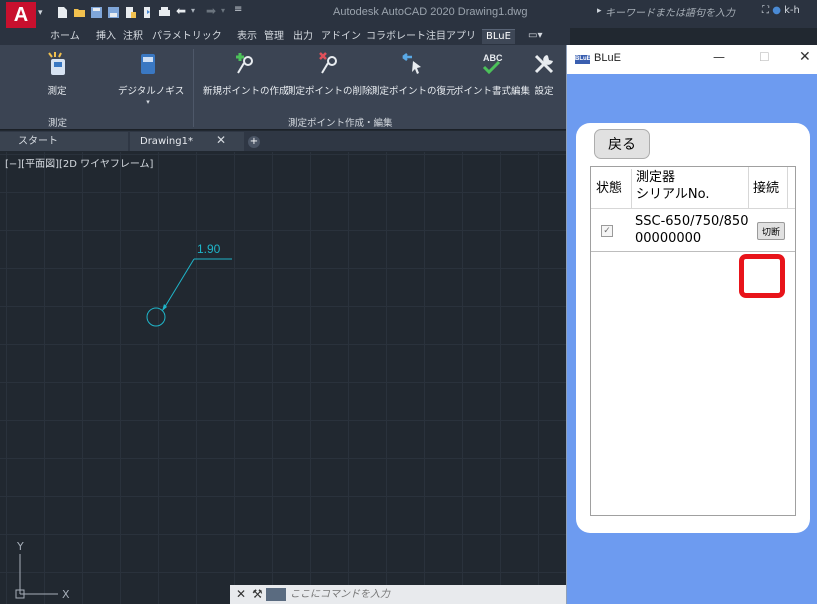 Image resolution: width=817 pixels, height=604 pixels. What do you see at coordinates (221, 140) in the screenshot?
I see `close-tab-icon: ✕` at bounding box center [221, 140].